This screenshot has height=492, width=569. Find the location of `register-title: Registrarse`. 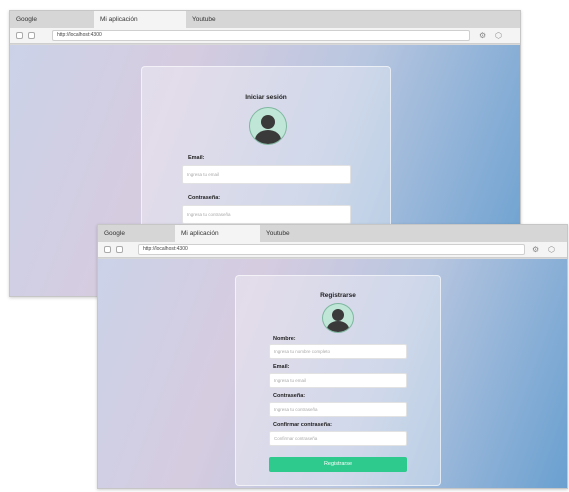

register-title: Registrarse is located at coordinates (338, 295).